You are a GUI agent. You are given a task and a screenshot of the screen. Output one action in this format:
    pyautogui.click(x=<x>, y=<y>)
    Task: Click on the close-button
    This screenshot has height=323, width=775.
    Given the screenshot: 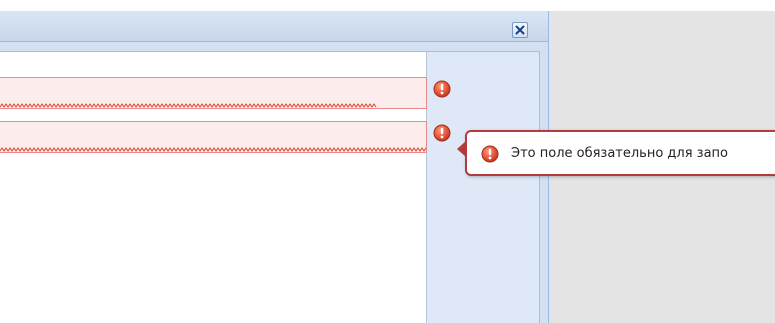 What is the action you would take?
    pyautogui.click(x=520, y=30)
    